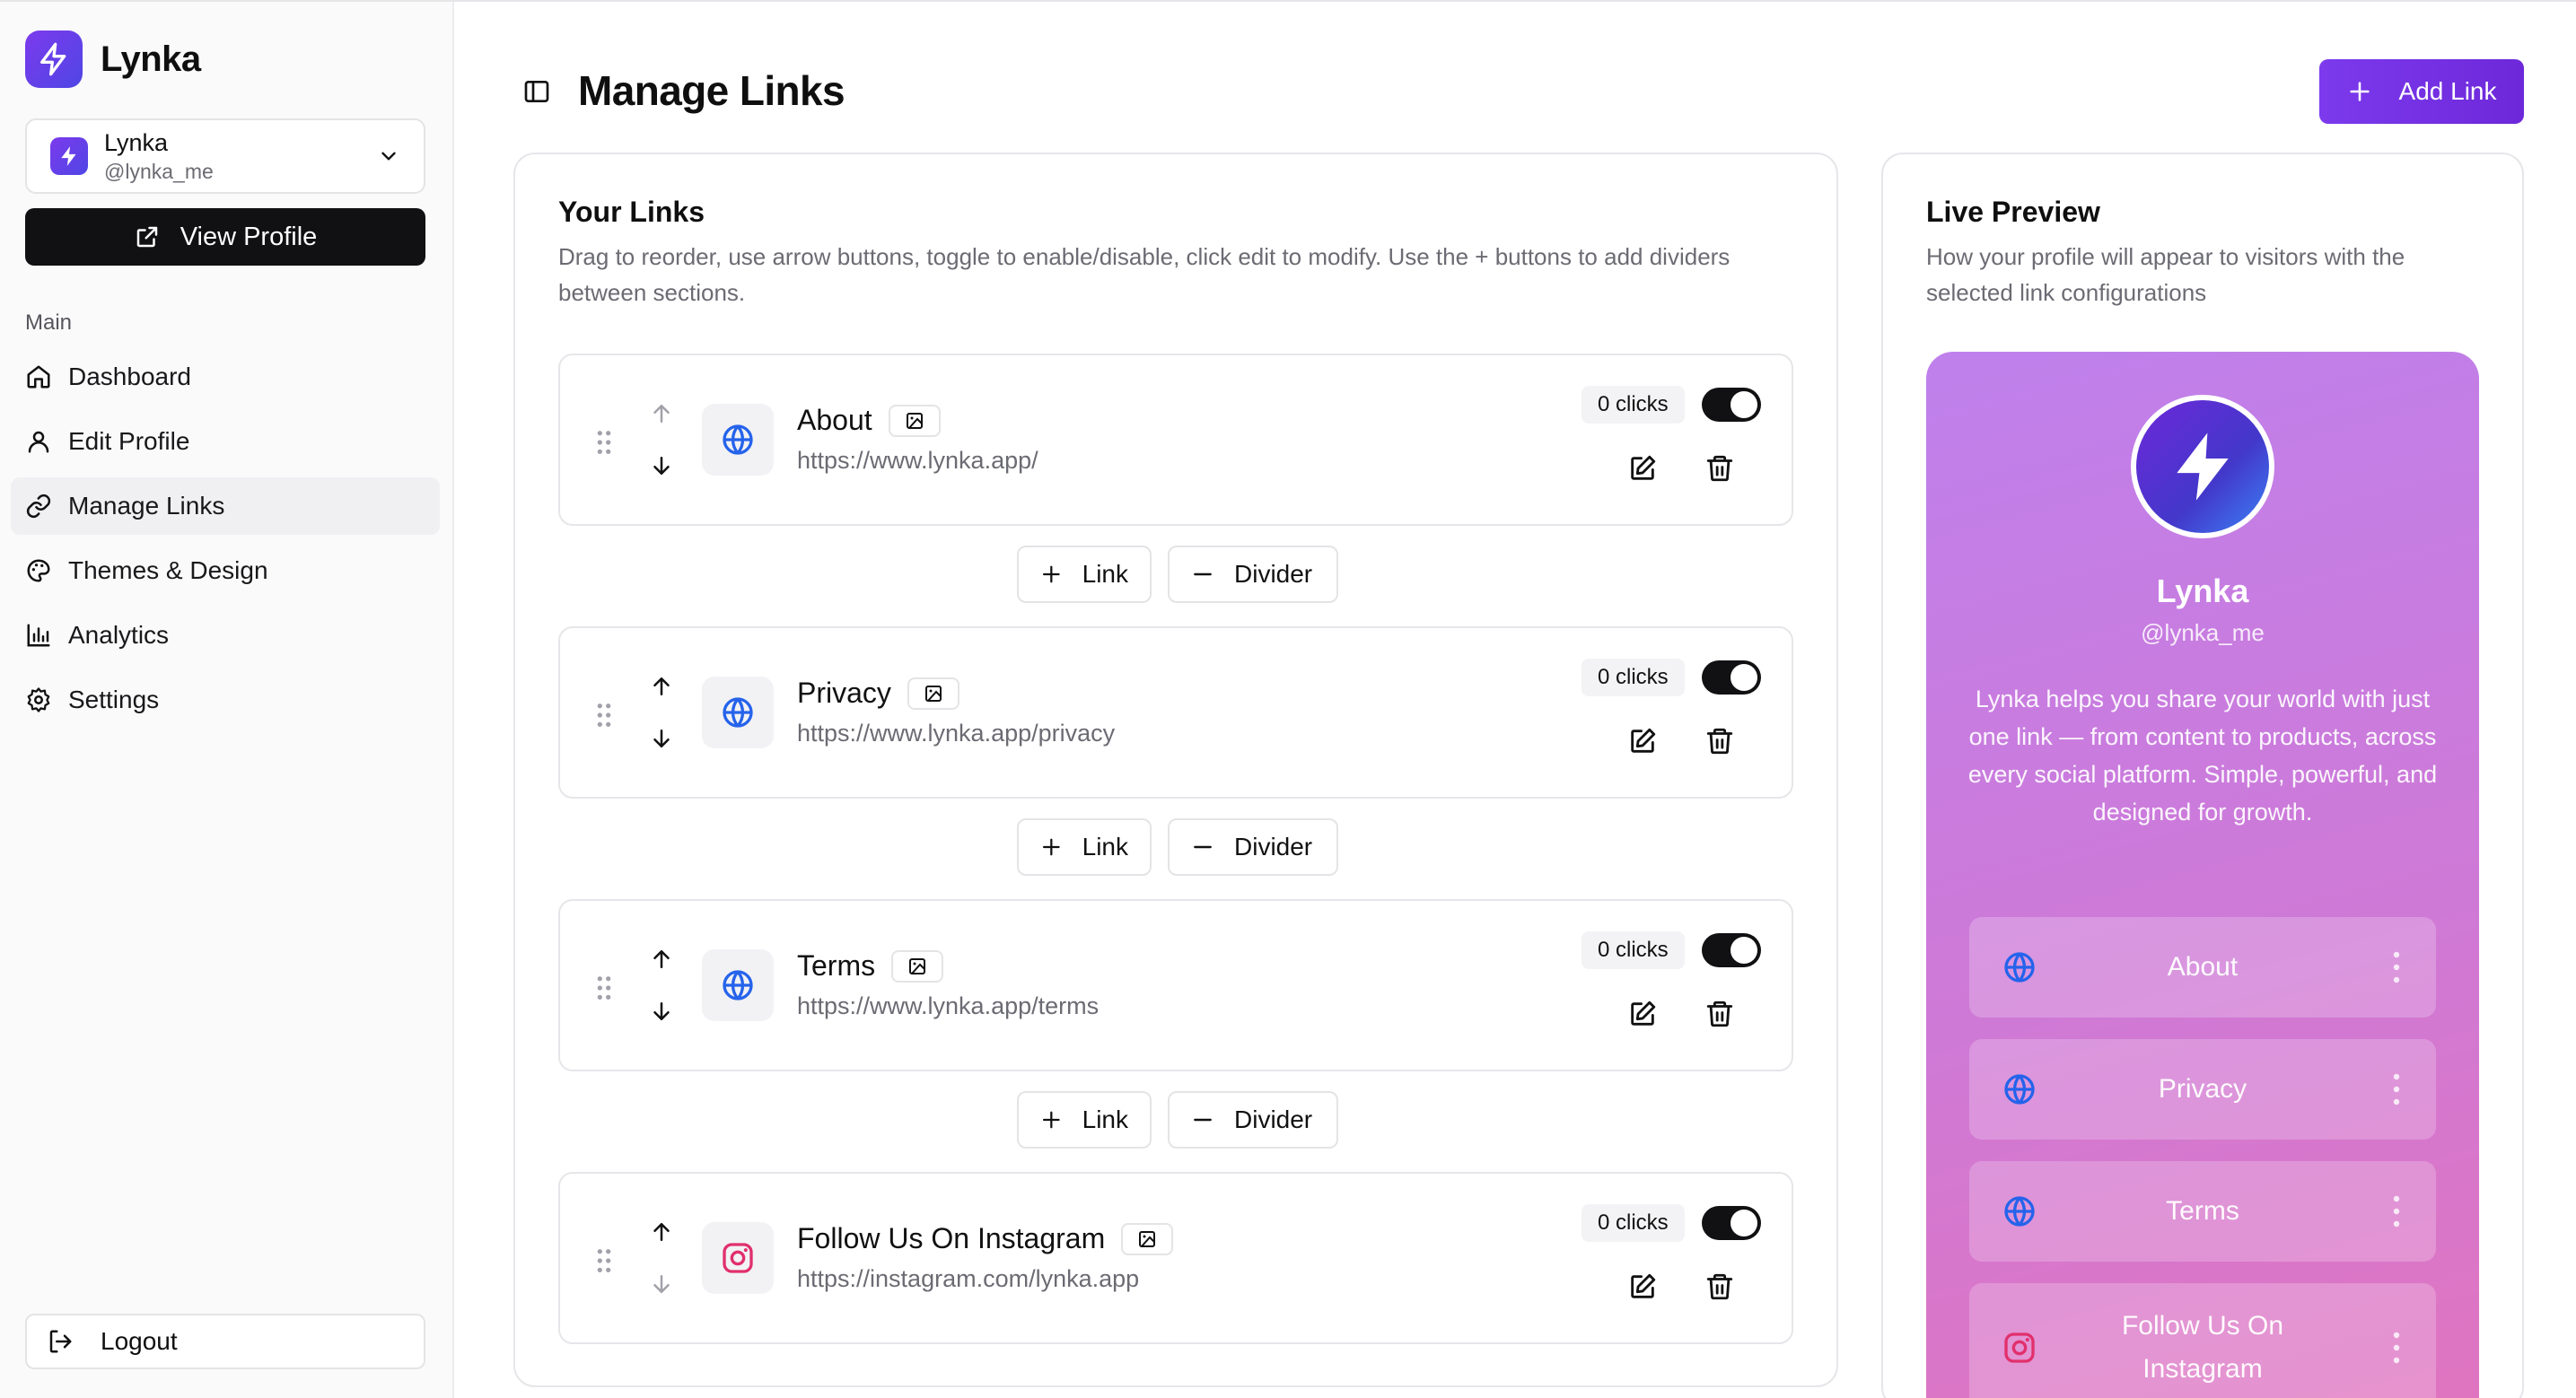 The image size is (2576, 1398). Describe the element at coordinates (225, 506) in the screenshot. I see `sidebar-item-manage-links: Manage Links` at that location.